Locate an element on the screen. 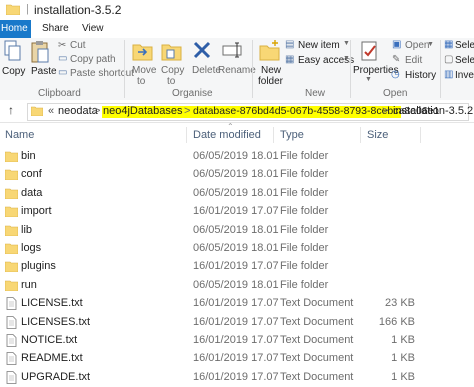  edit-button: Edit is located at coordinates (413, 60).